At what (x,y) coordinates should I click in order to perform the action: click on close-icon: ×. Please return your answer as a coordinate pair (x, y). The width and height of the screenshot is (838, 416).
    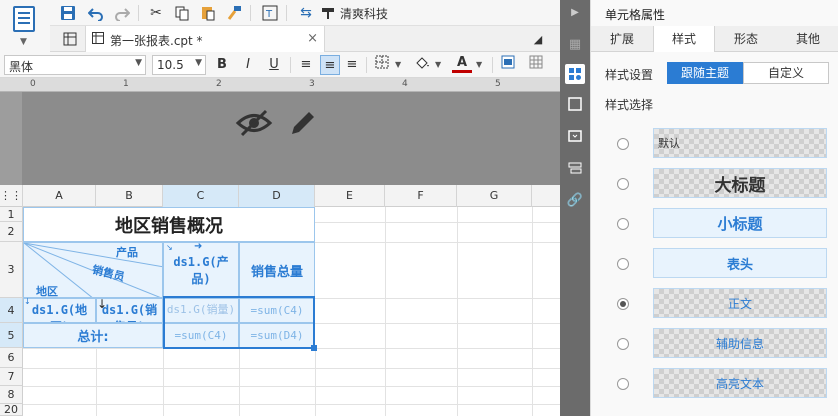
    Looking at the image, I should click on (312, 38).